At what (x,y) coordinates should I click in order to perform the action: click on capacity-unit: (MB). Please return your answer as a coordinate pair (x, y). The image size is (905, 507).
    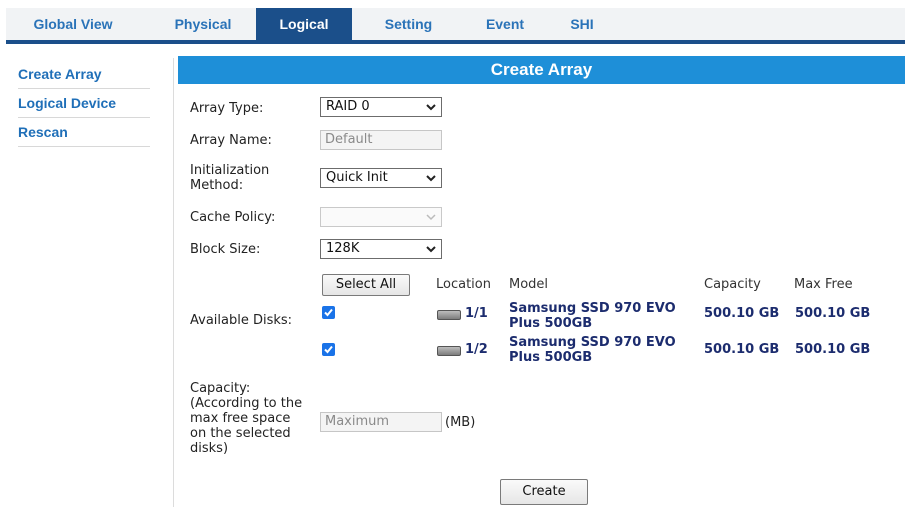
    Looking at the image, I should click on (460, 422).